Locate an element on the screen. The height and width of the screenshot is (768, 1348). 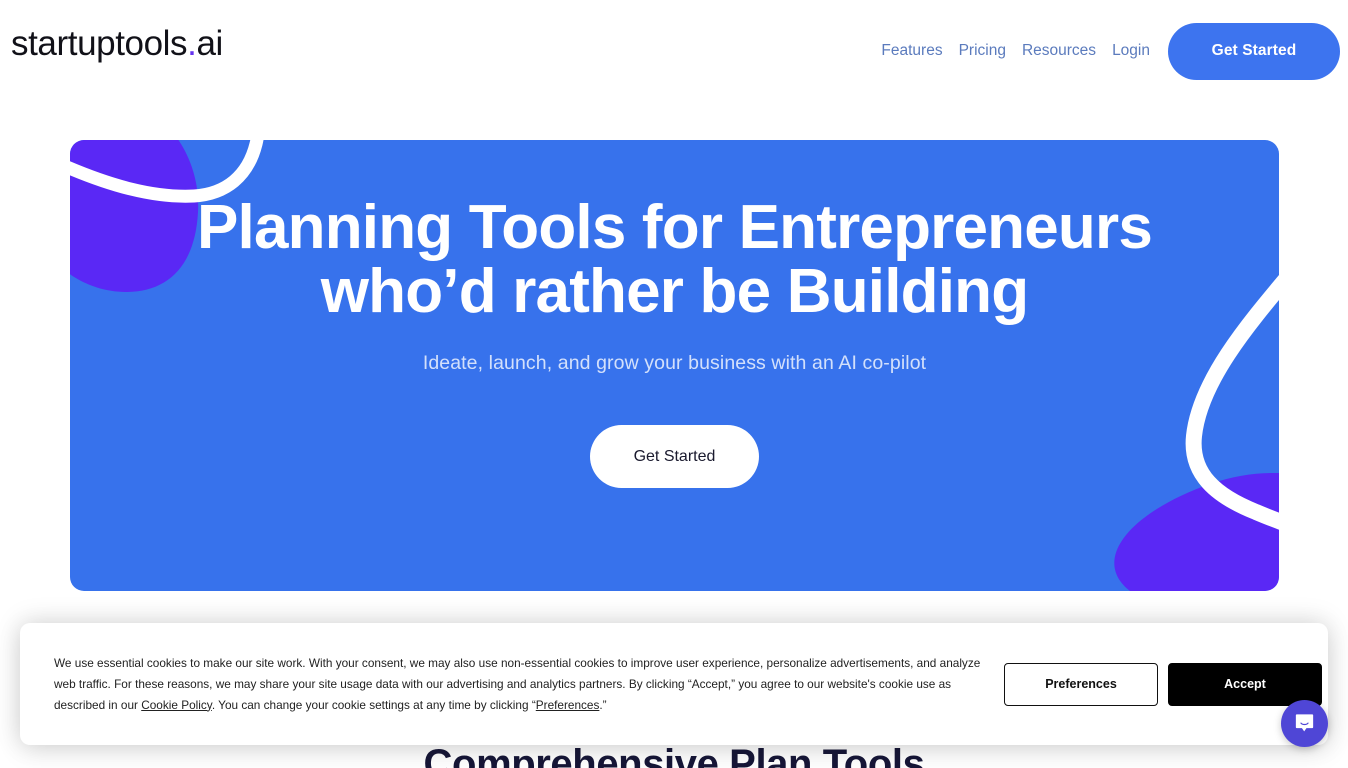
chat-launcher-button is located at coordinates (1304, 723).